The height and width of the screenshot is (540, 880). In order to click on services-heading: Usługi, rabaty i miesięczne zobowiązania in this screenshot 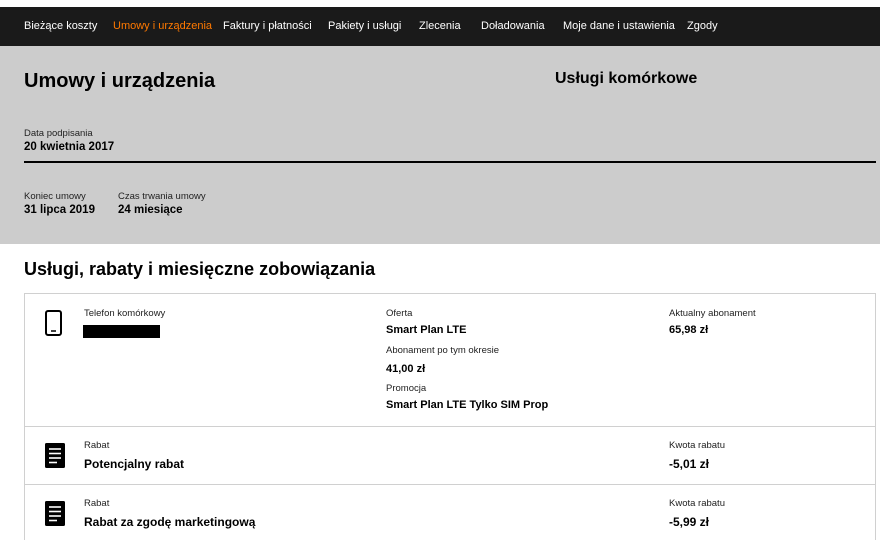, I will do `click(200, 269)`.